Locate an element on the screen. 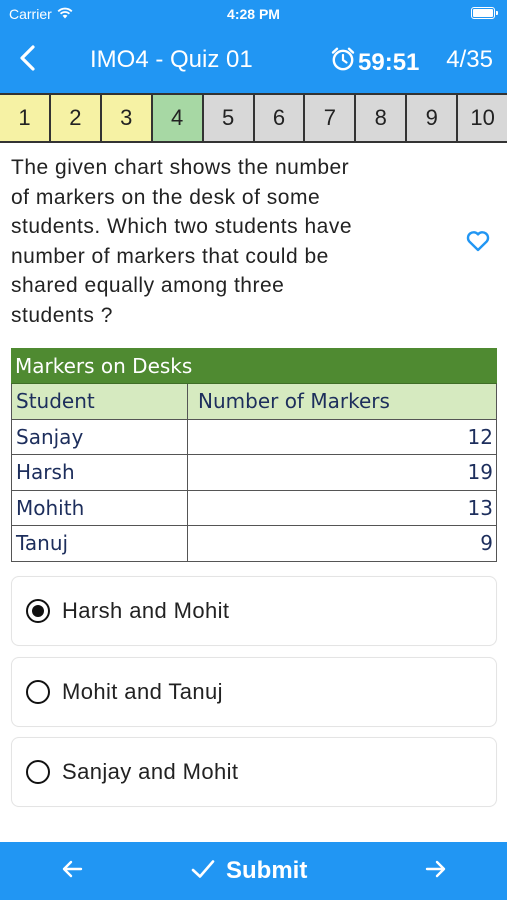 This screenshot has height=900, width=507. quiz-timer: 59:51 is located at coordinates (374, 62).